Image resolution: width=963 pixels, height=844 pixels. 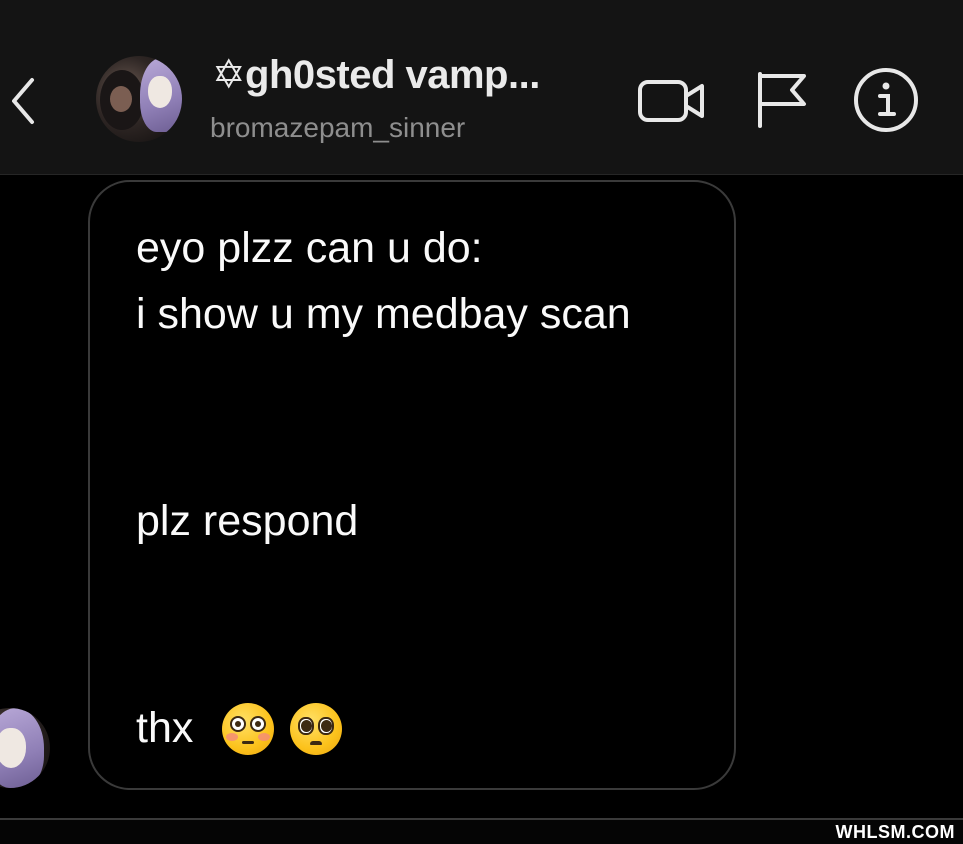 I want to click on message-line: eyo plzz can u do:, so click(x=309, y=248).